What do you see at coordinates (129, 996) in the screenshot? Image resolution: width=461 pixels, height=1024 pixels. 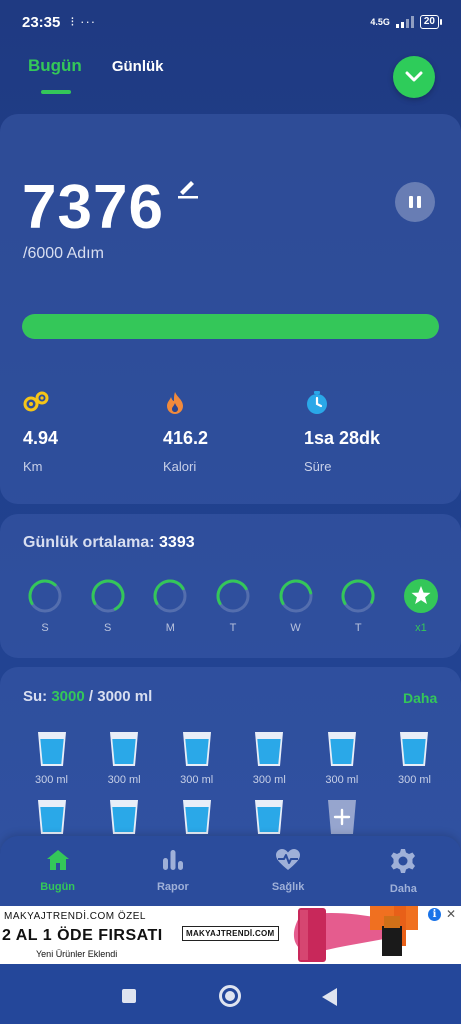 I see `recents-button` at bounding box center [129, 996].